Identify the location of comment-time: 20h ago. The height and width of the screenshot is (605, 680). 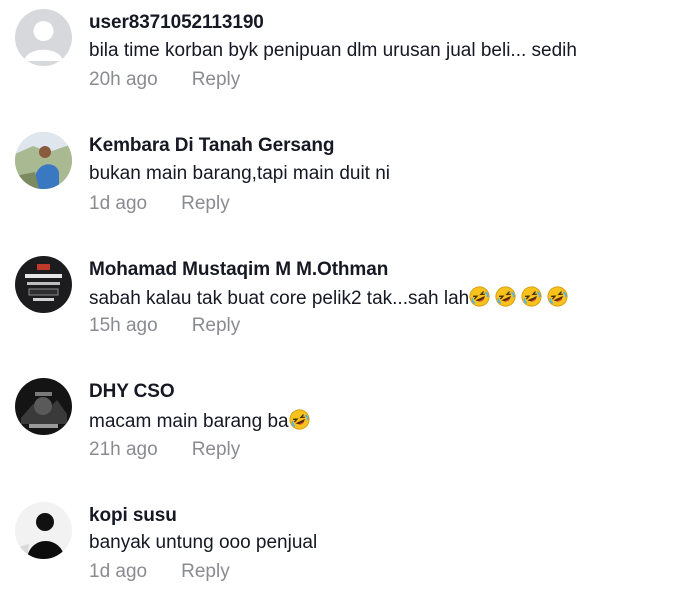
(123, 79).